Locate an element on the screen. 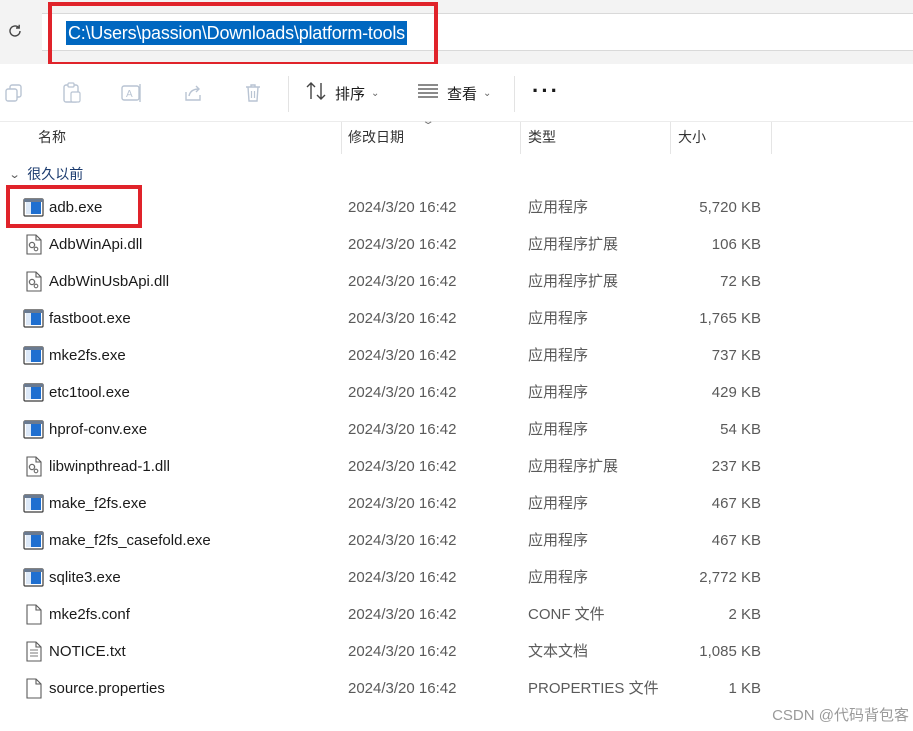 The image size is (913, 731). copy-icon is located at coordinates (14, 93).